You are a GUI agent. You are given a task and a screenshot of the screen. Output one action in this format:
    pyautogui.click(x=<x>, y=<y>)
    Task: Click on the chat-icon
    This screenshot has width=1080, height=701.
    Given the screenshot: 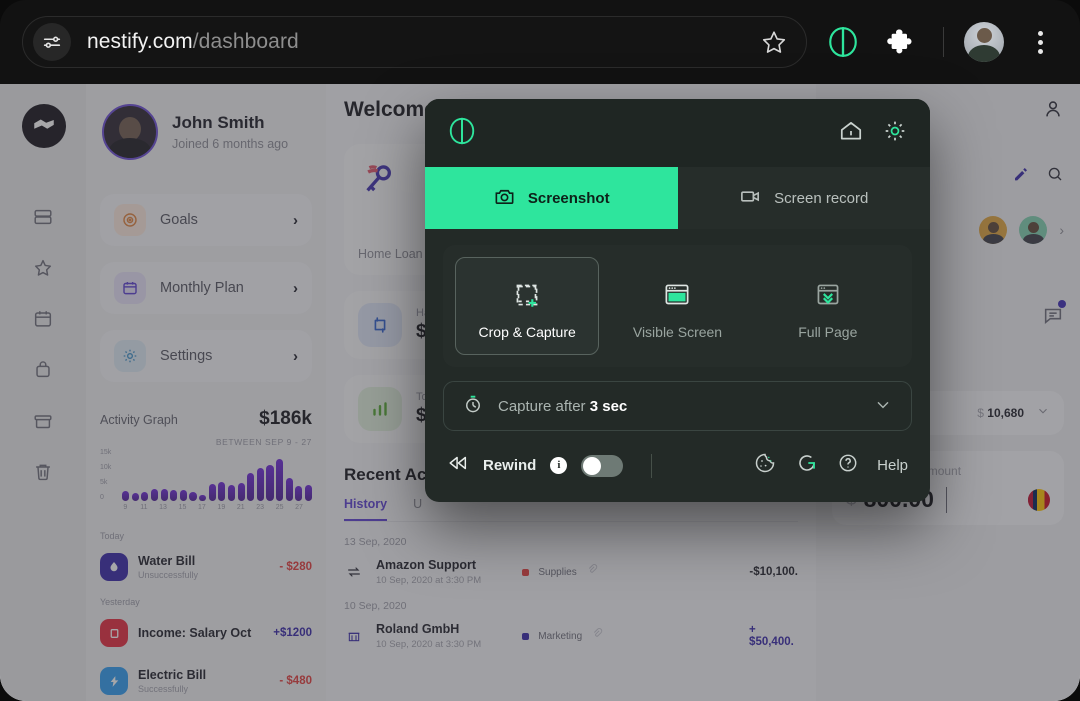 What is the action you would take?
    pyautogui.click(x=1054, y=315)
    